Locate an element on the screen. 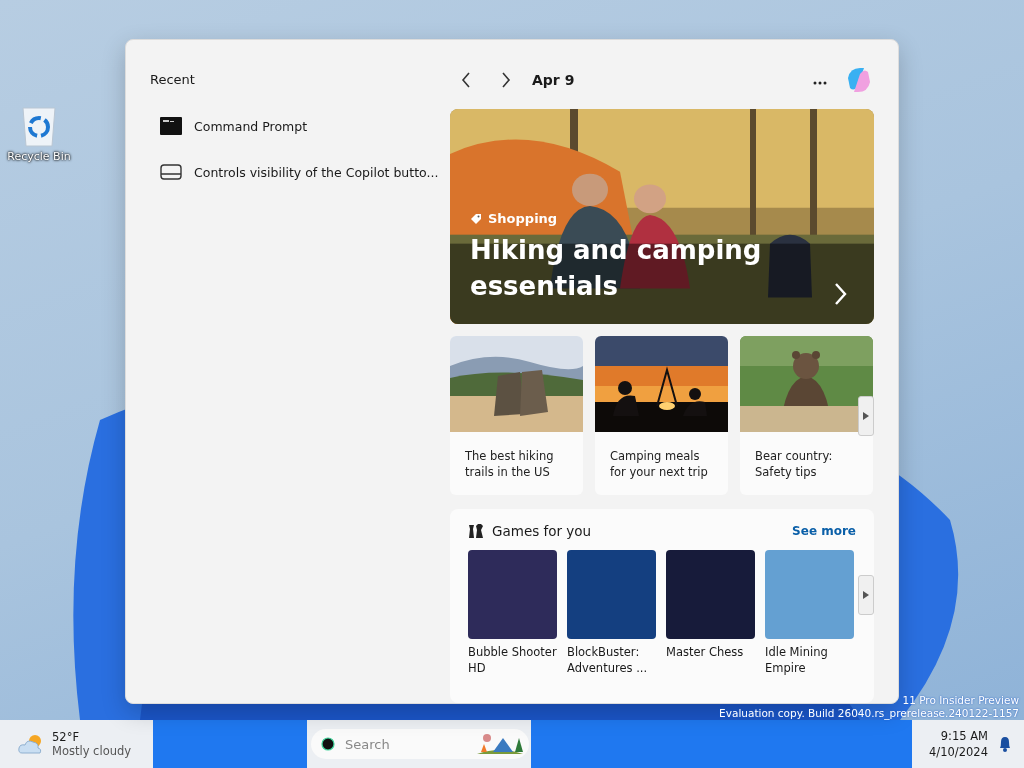 The width and height of the screenshot is (1024, 768). category-label: Shopping is located at coordinates (523, 219).